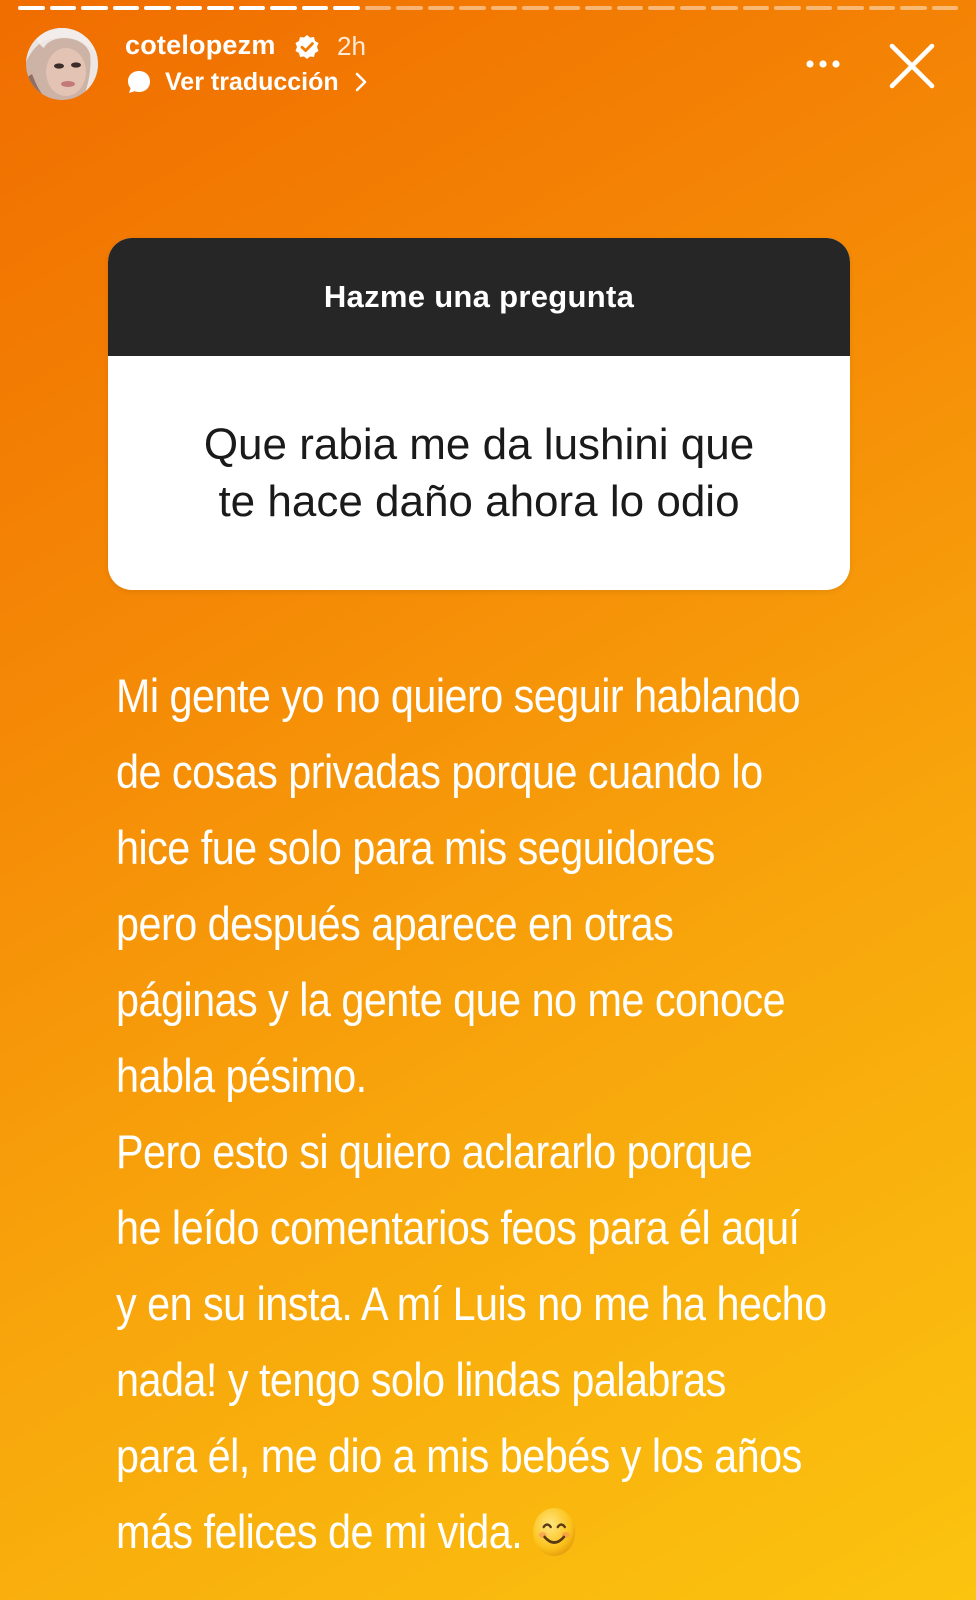  I want to click on username: cotelopezm, so click(200, 45).